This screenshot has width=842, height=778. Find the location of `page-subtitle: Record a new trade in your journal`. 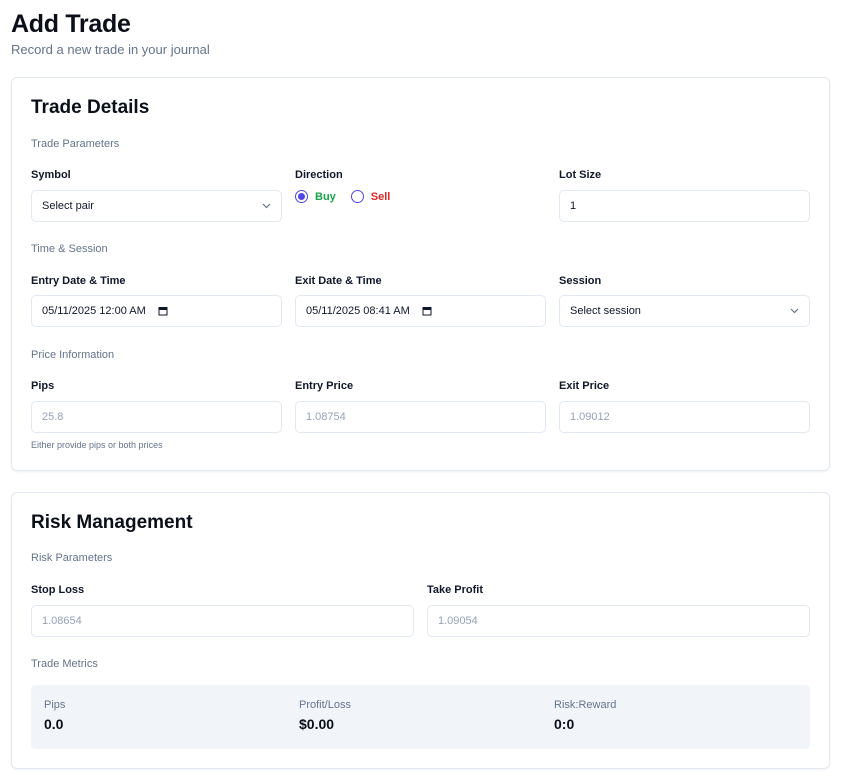

page-subtitle: Record a new trade in your journal is located at coordinates (110, 49).